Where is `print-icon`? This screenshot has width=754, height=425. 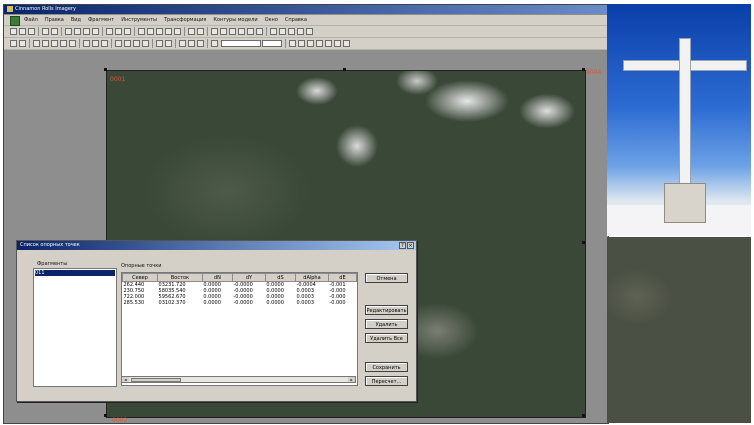
print-icon is located at coordinates (45, 31).